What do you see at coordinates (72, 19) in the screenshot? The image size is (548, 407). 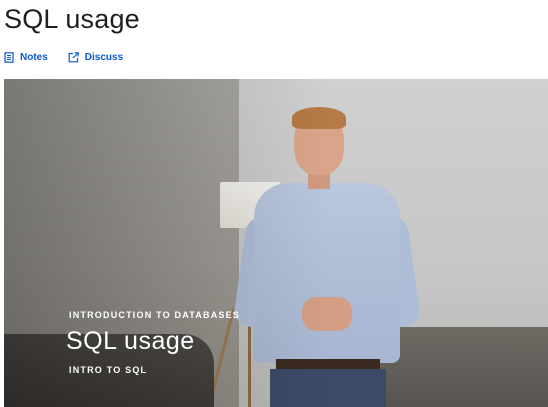 I see `page-title: SQL usage` at bounding box center [72, 19].